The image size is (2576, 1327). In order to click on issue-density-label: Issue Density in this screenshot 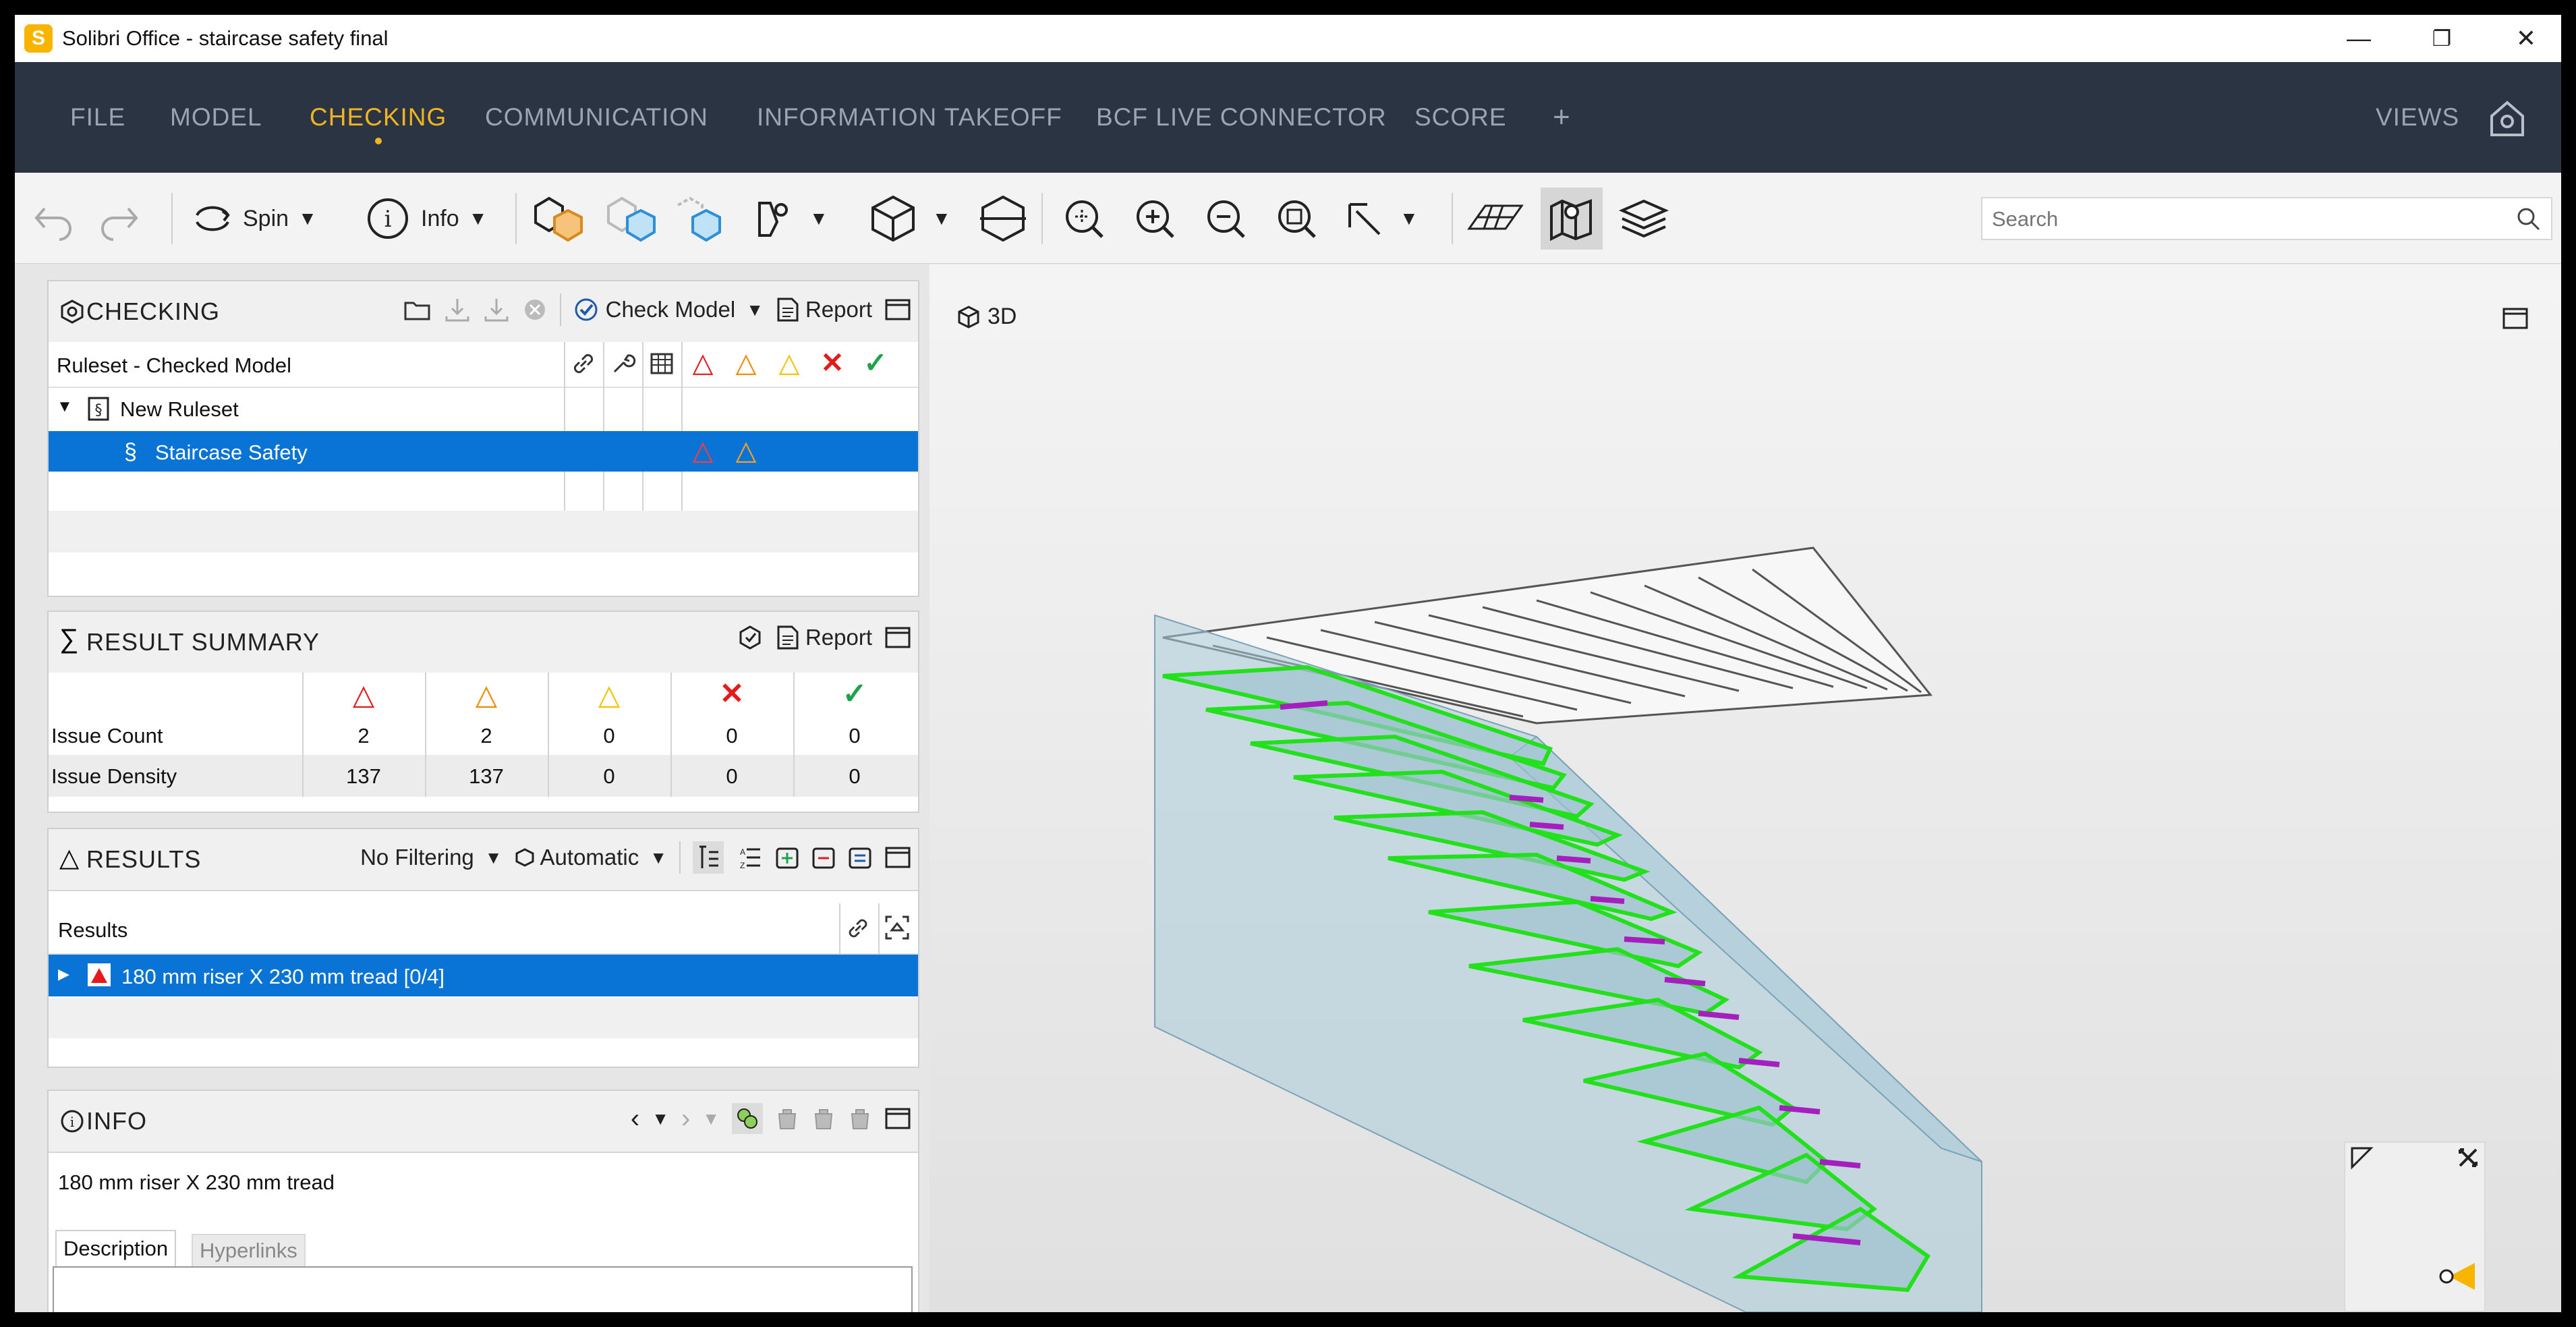, I will do `click(114, 776)`.